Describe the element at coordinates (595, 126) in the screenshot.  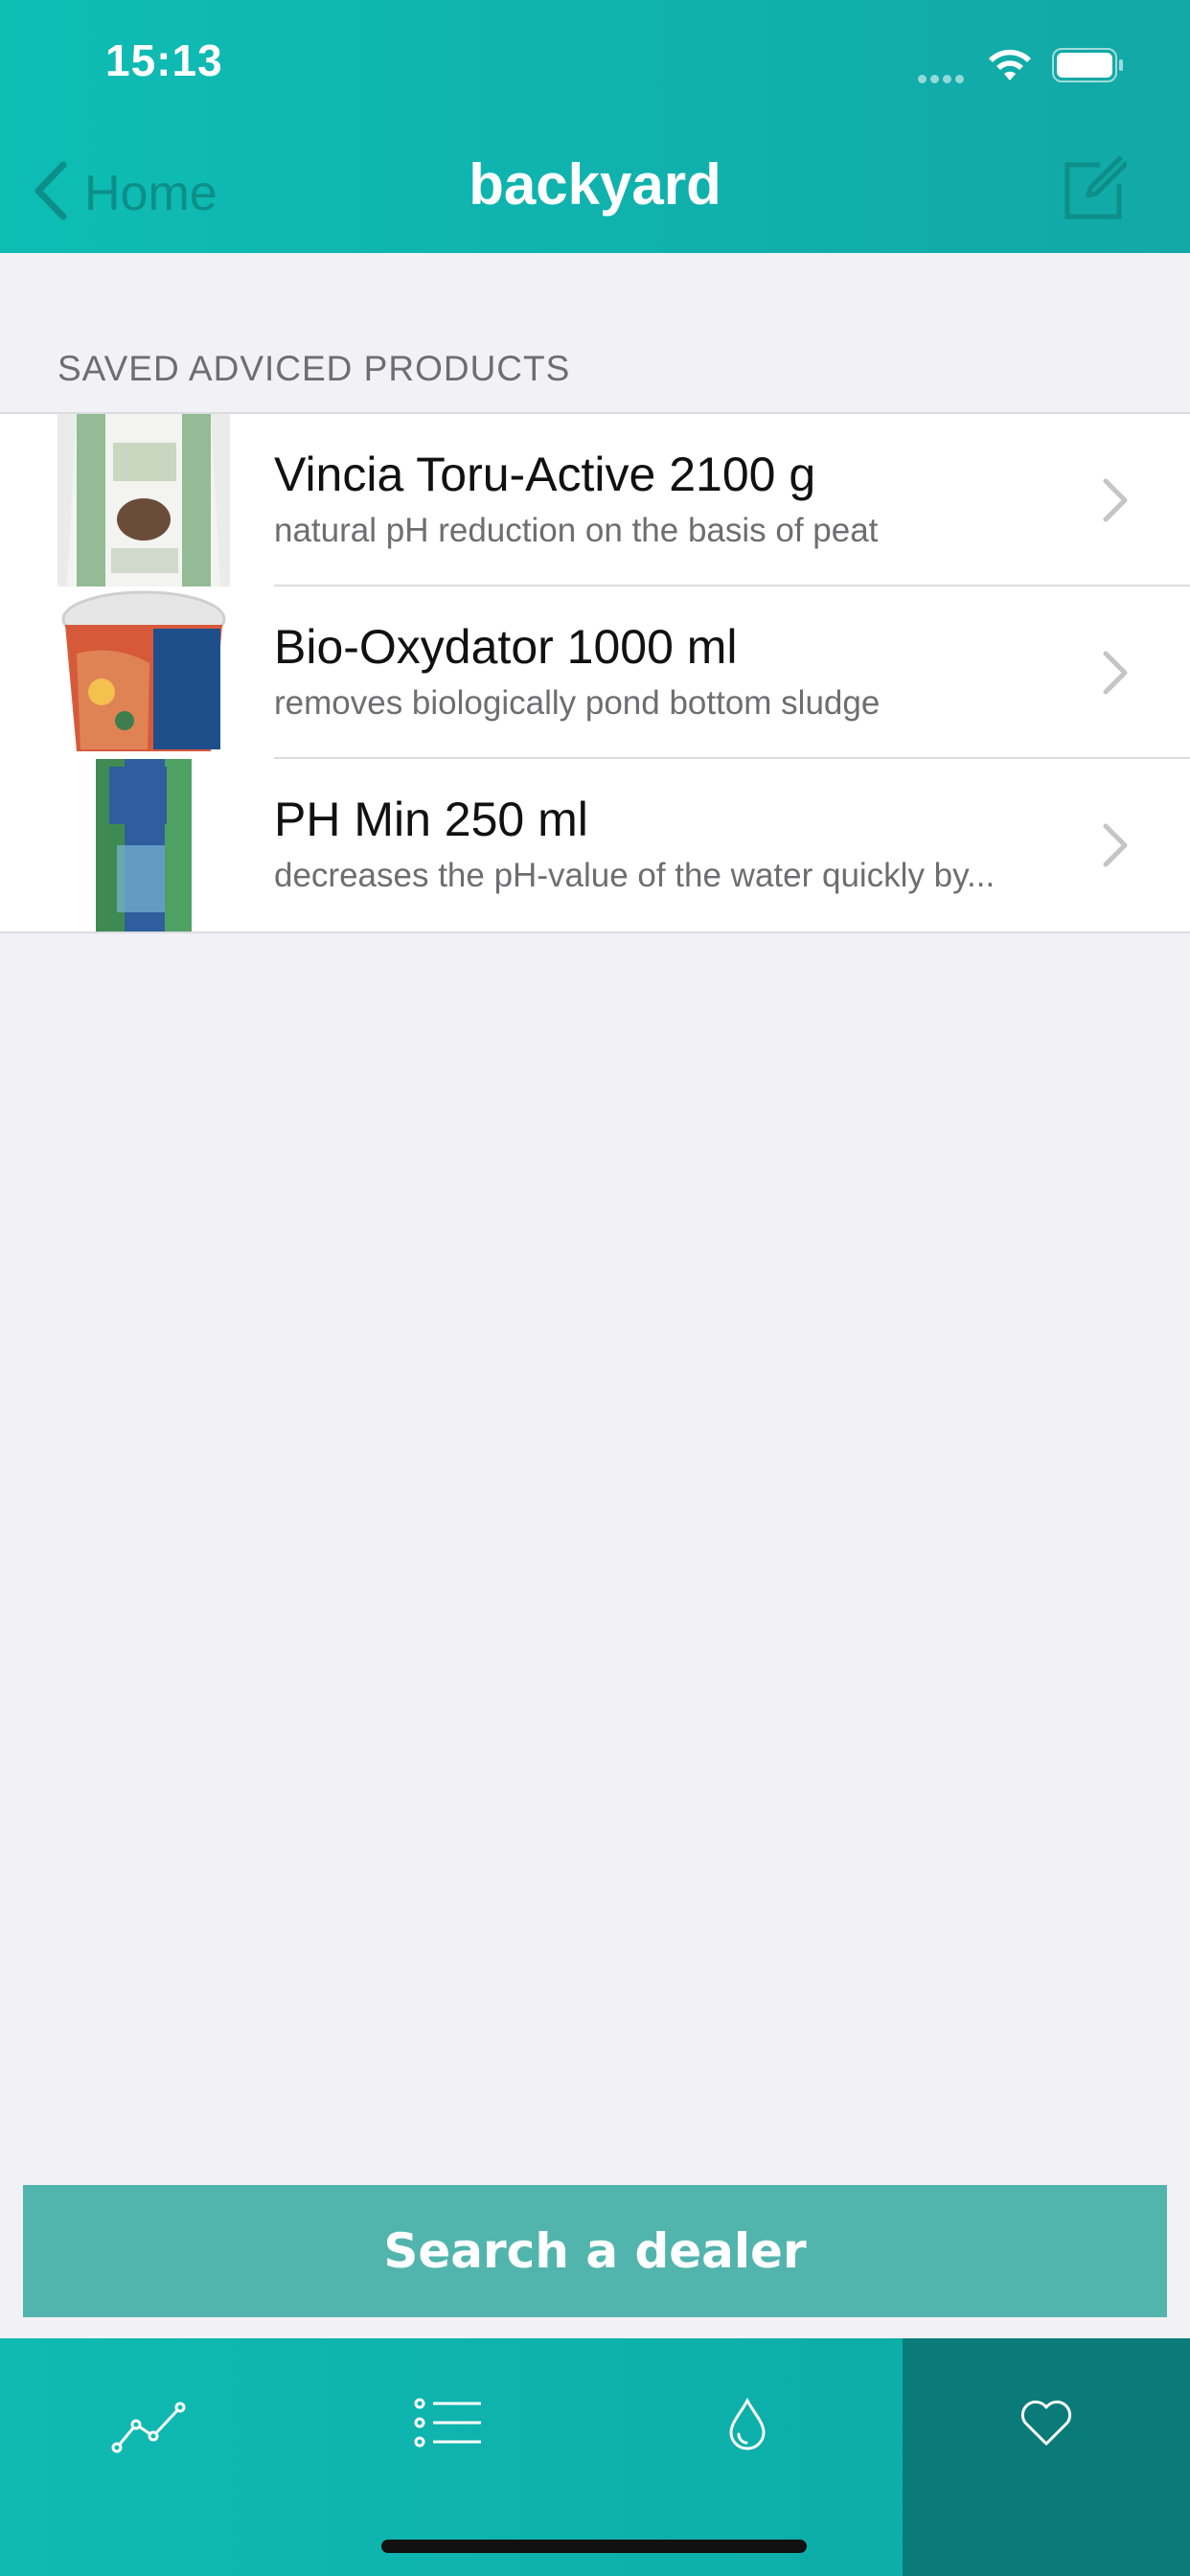
I see `navigation-header: 15:13 Home backyard` at that location.